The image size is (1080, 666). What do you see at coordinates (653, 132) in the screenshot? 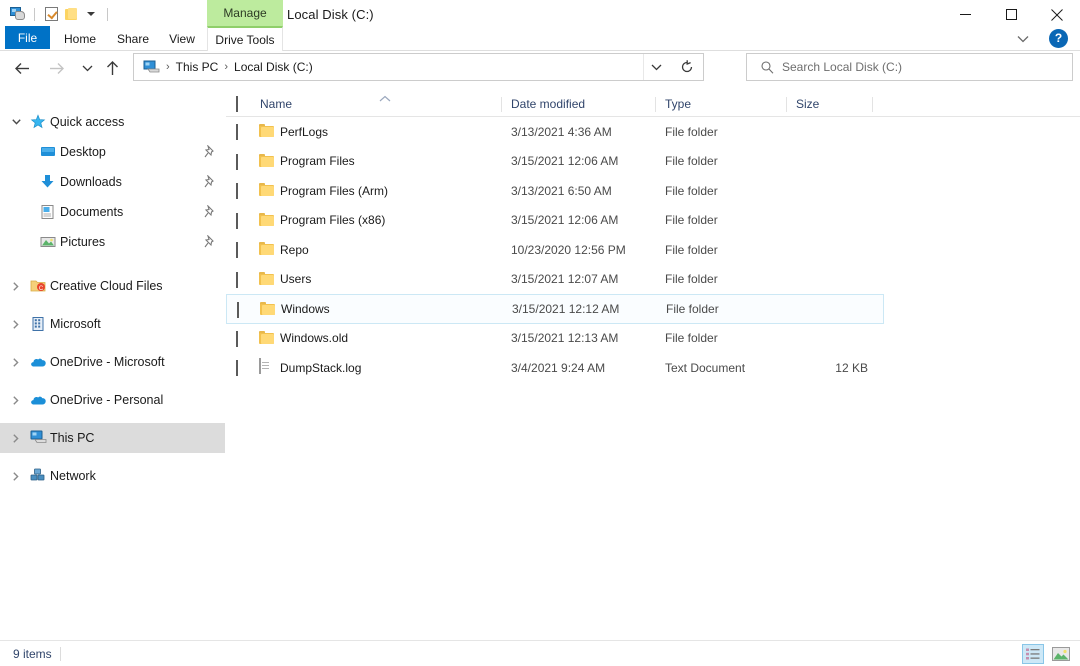
I see `table-row: PerfLogs 3/13/2021 4:36 AM File folder` at bounding box center [653, 132].